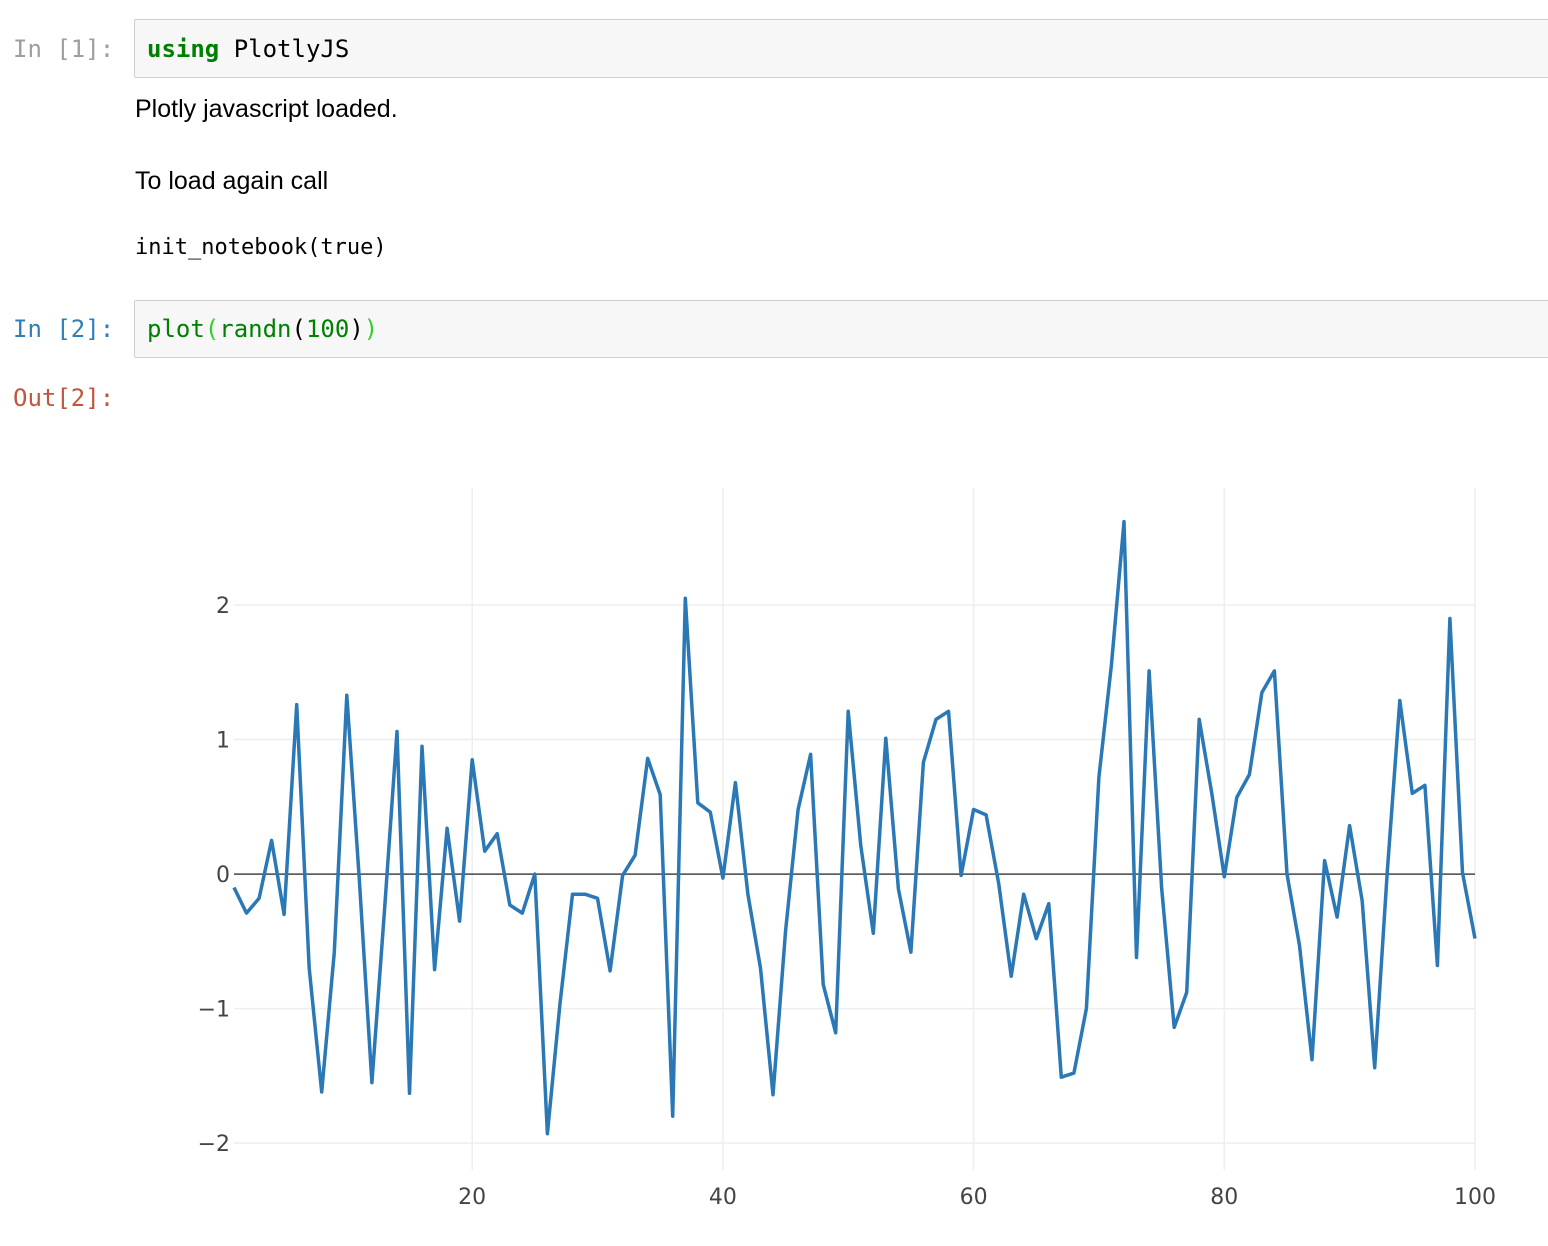 This screenshot has height=1246, width=1548. I want to click on x-tick-label: 100, so click(1475, 1197).